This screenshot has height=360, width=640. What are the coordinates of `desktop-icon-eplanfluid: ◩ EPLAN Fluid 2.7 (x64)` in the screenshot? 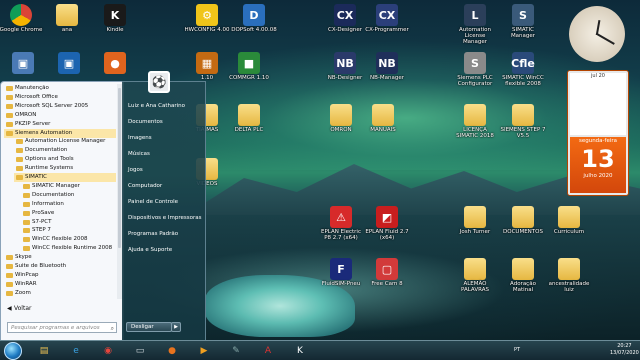 It's located at (387, 223).